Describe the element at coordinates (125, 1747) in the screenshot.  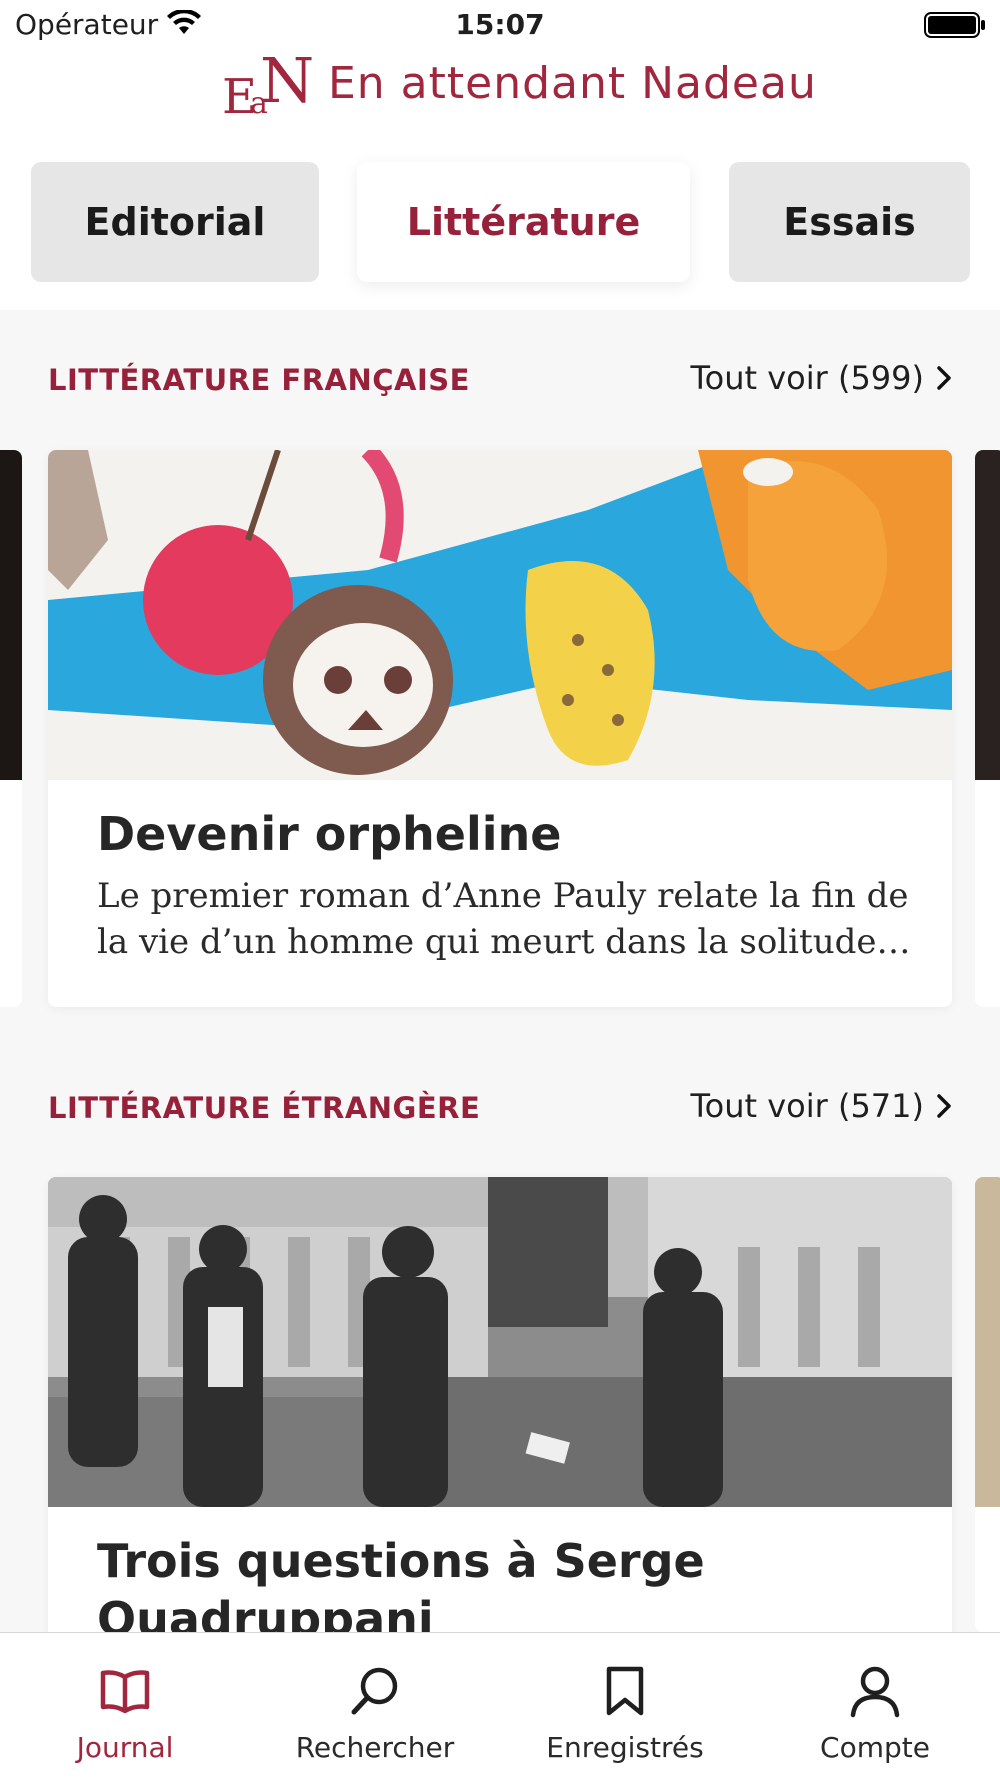
I see `tabbar-label: Journal` at that location.